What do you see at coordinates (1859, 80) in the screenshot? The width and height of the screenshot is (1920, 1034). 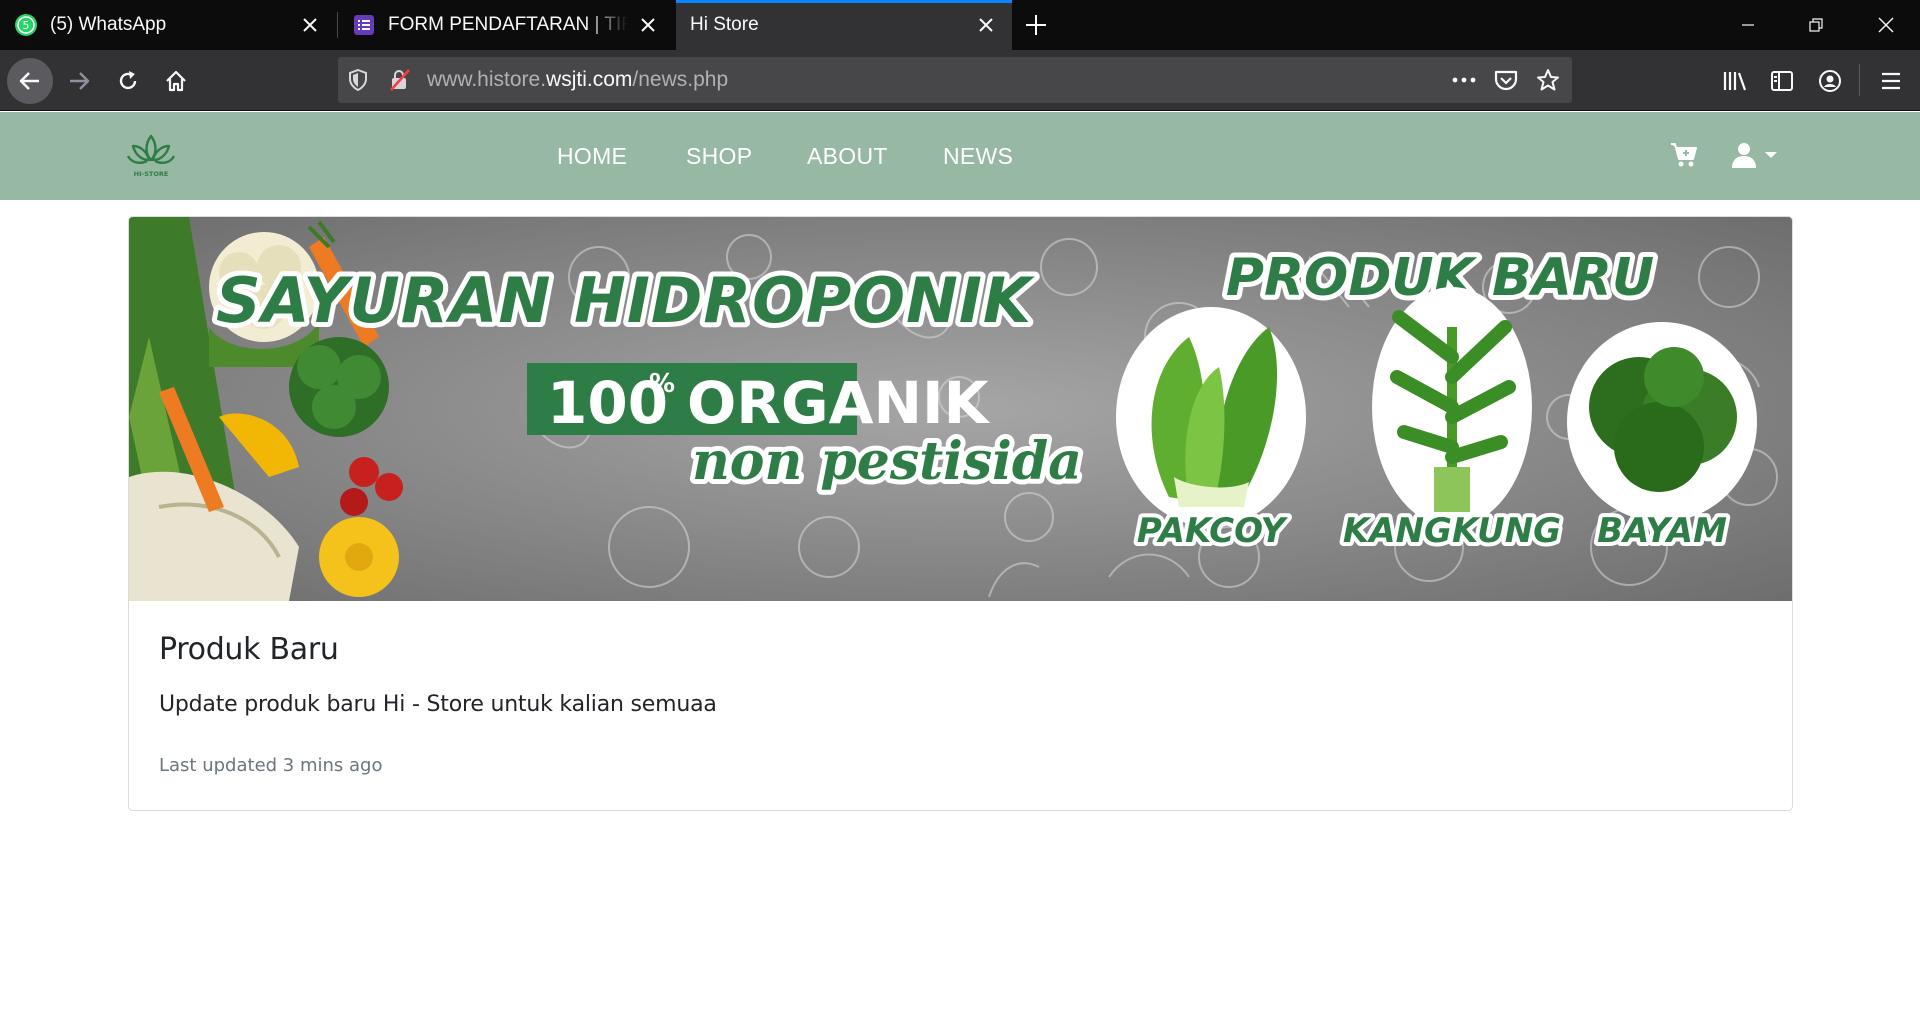 I see `toolbar-separator` at bounding box center [1859, 80].